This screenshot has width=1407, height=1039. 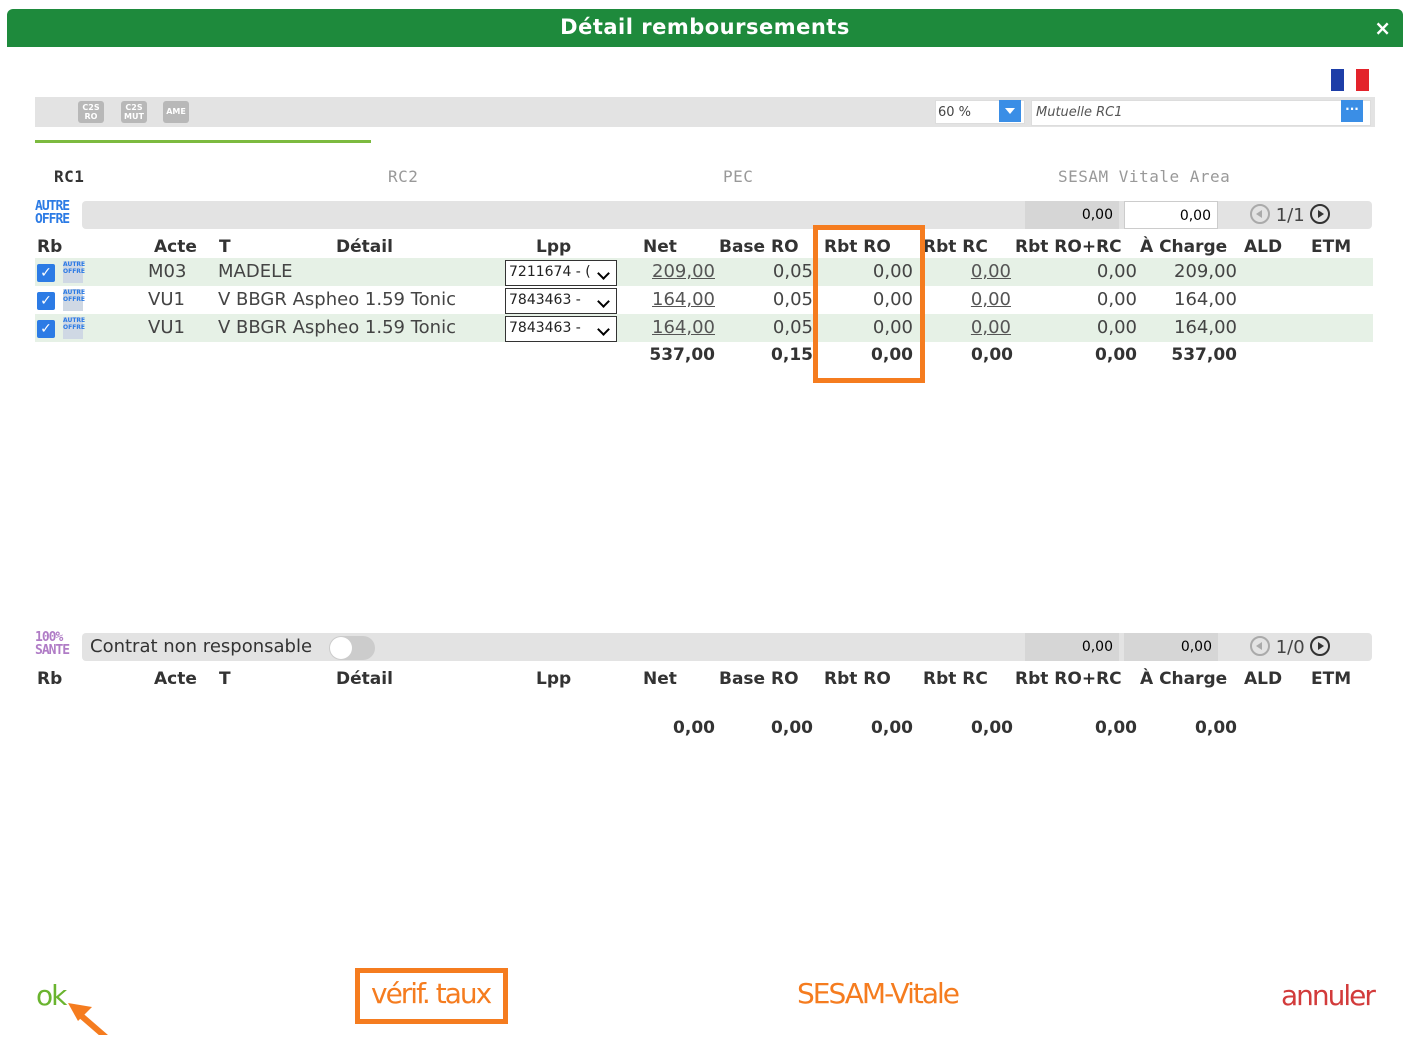 What do you see at coordinates (1201, 113) in the screenshot?
I see `mutuelle-input: Mutuelle RC1` at bounding box center [1201, 113].